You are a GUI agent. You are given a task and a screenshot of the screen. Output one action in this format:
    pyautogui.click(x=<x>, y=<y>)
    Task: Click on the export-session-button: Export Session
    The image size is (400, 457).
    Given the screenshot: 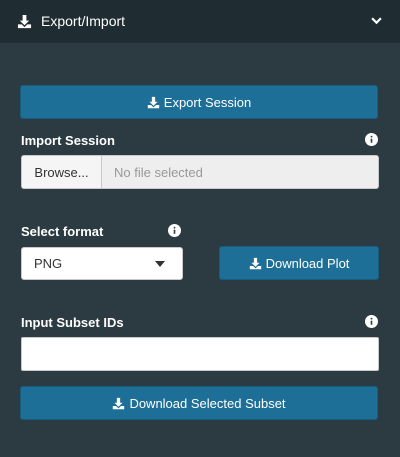 What is the action you would take?
    pyautogui.click(x=199, y=102)
    